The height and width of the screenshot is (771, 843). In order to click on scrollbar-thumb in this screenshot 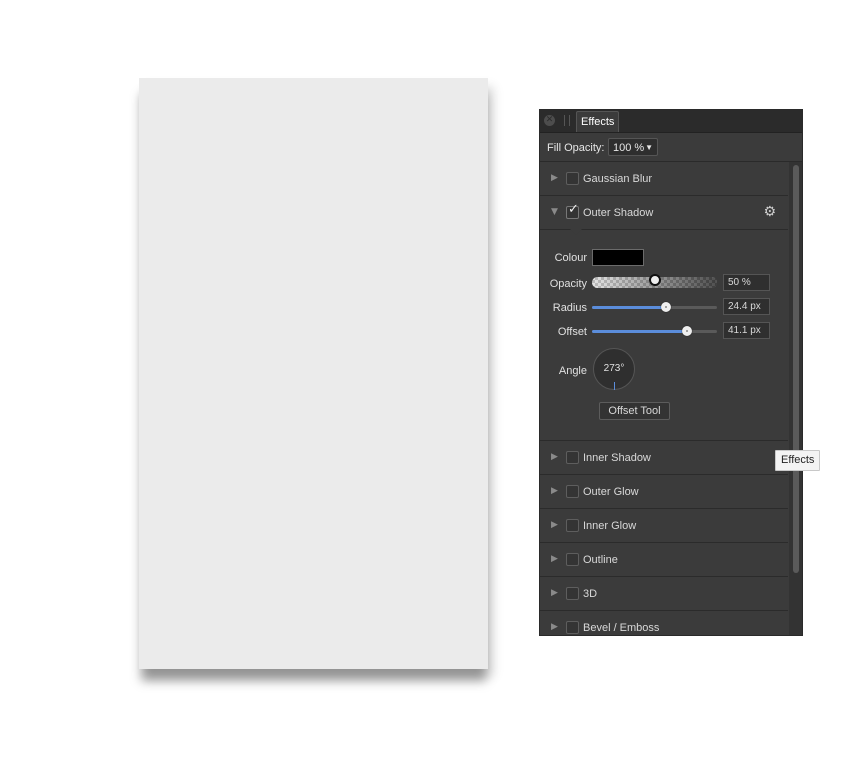, I will do `click(796, 369)`.